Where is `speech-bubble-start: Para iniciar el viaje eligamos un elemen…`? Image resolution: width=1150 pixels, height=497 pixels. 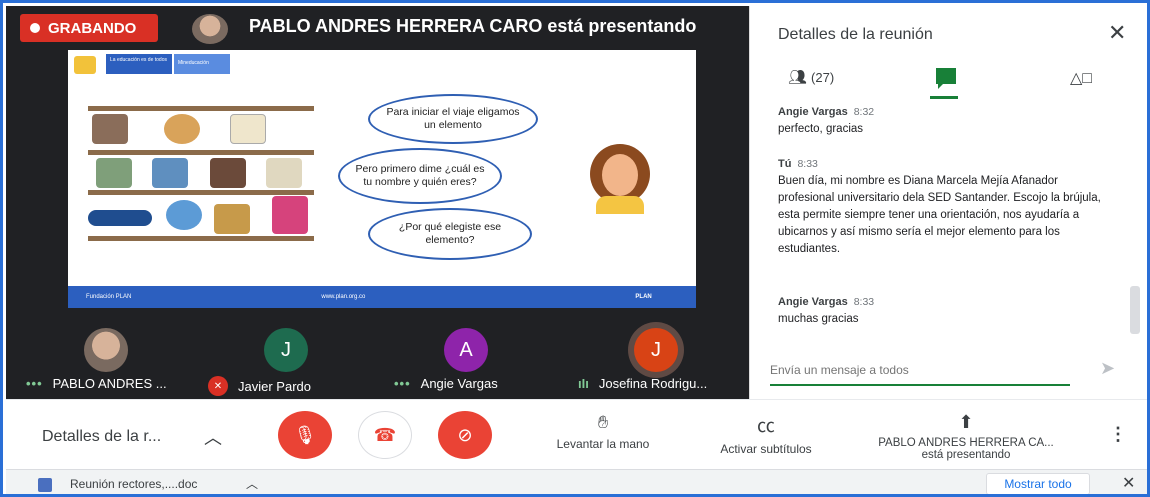
speech-bubble-start: Para iniciar el viaje eligamos un elemen… is located at coordinates (453, 119).